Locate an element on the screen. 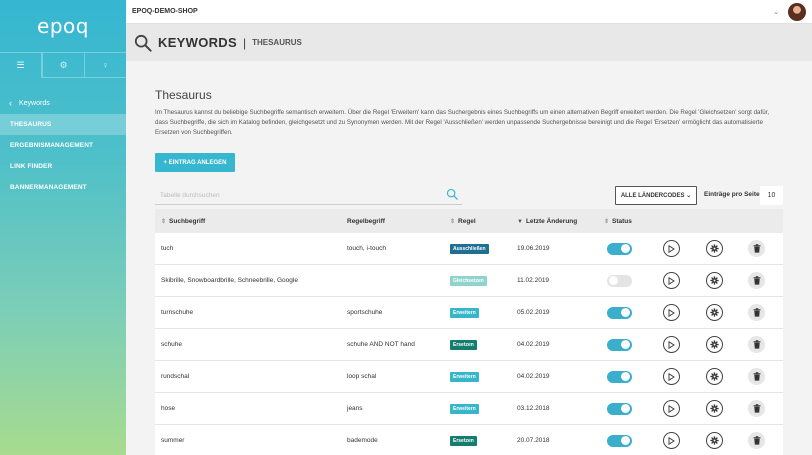  cell-rule-term: loop schal is located at coordinates (362, 376).